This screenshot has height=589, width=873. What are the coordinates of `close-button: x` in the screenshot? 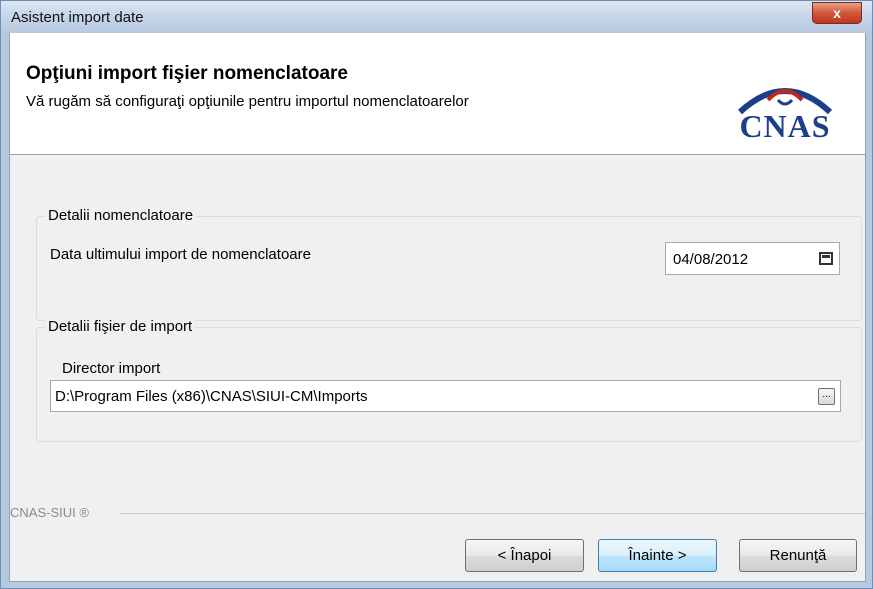 It's located at (837, 13).